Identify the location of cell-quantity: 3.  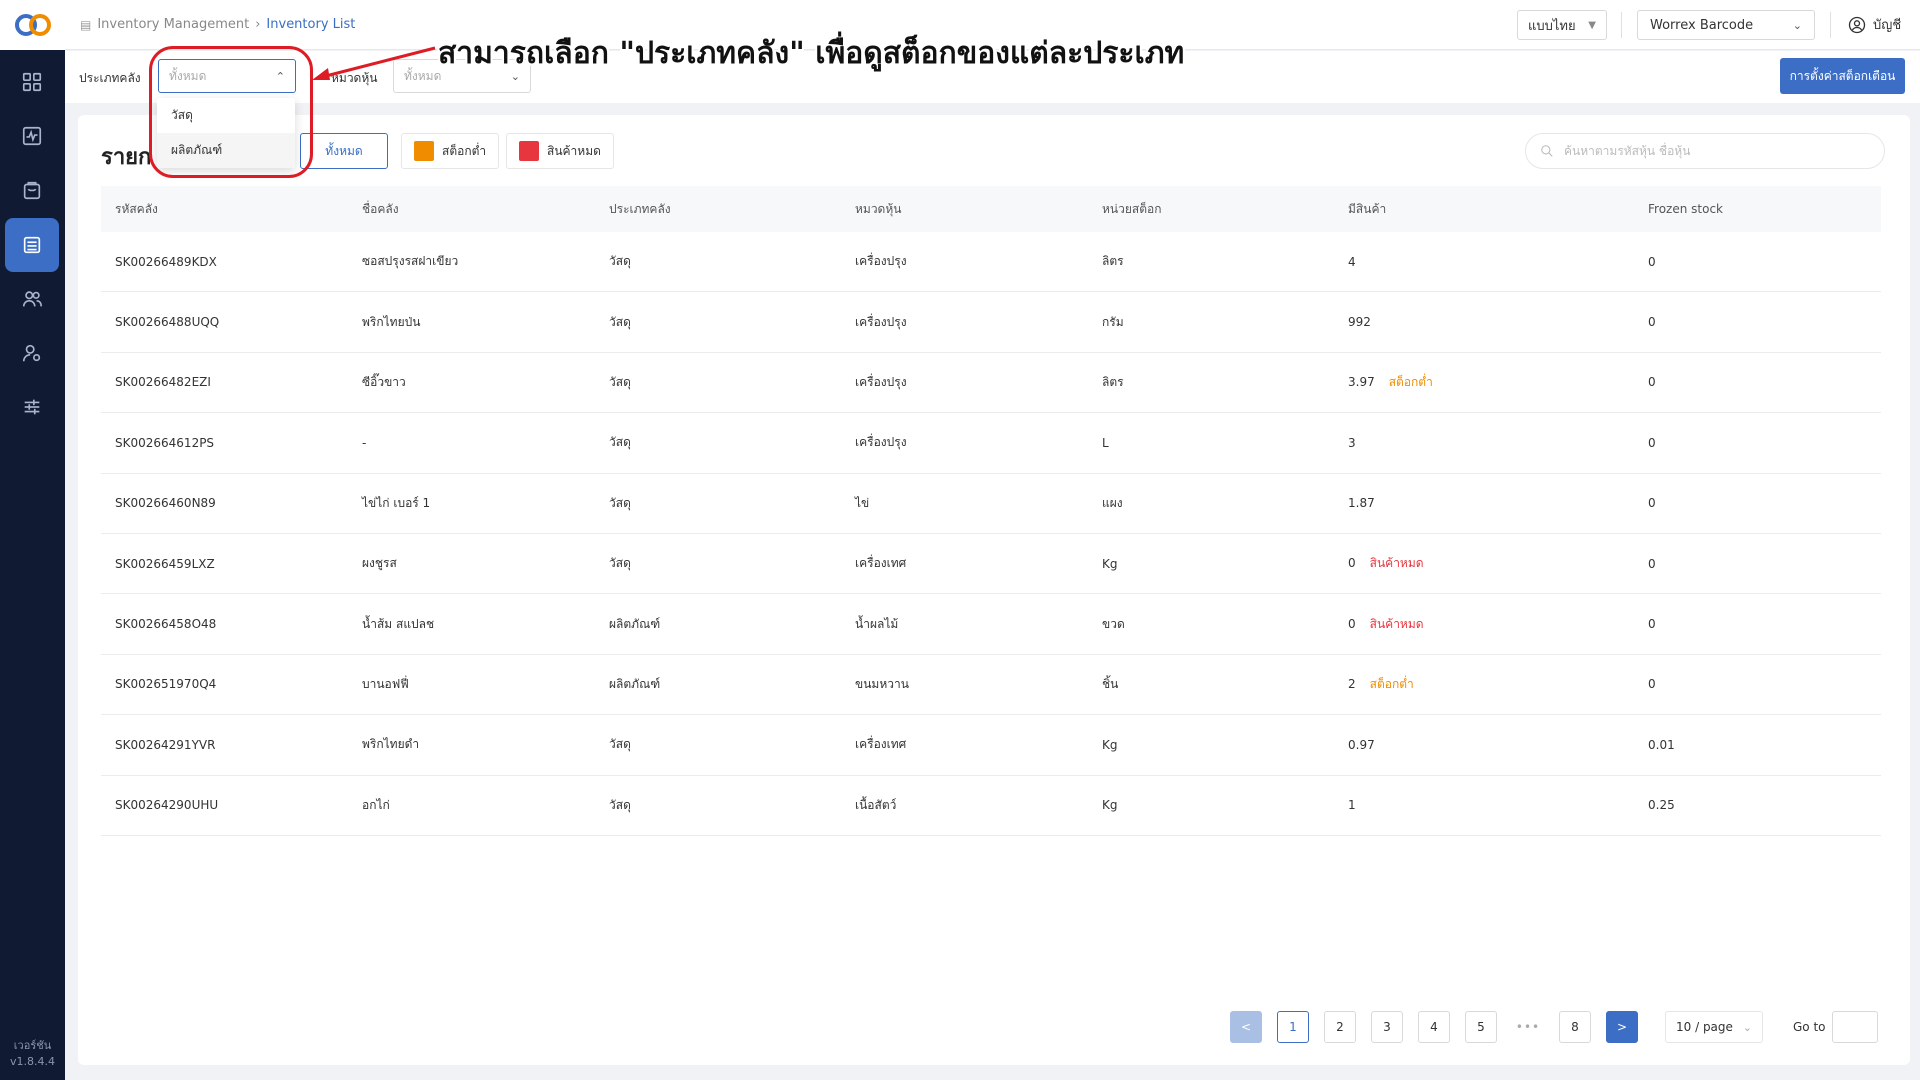
(1484, 443).